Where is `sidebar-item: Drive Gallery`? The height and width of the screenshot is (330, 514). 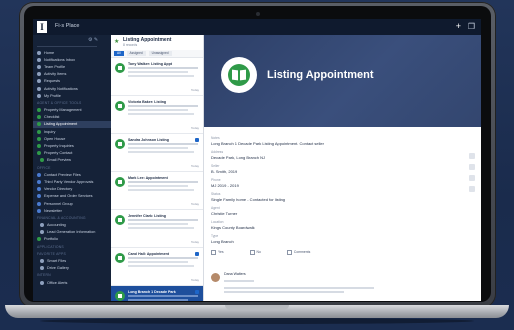 sidebar-item: Drive Gallery is located at coordinates (72, 268).